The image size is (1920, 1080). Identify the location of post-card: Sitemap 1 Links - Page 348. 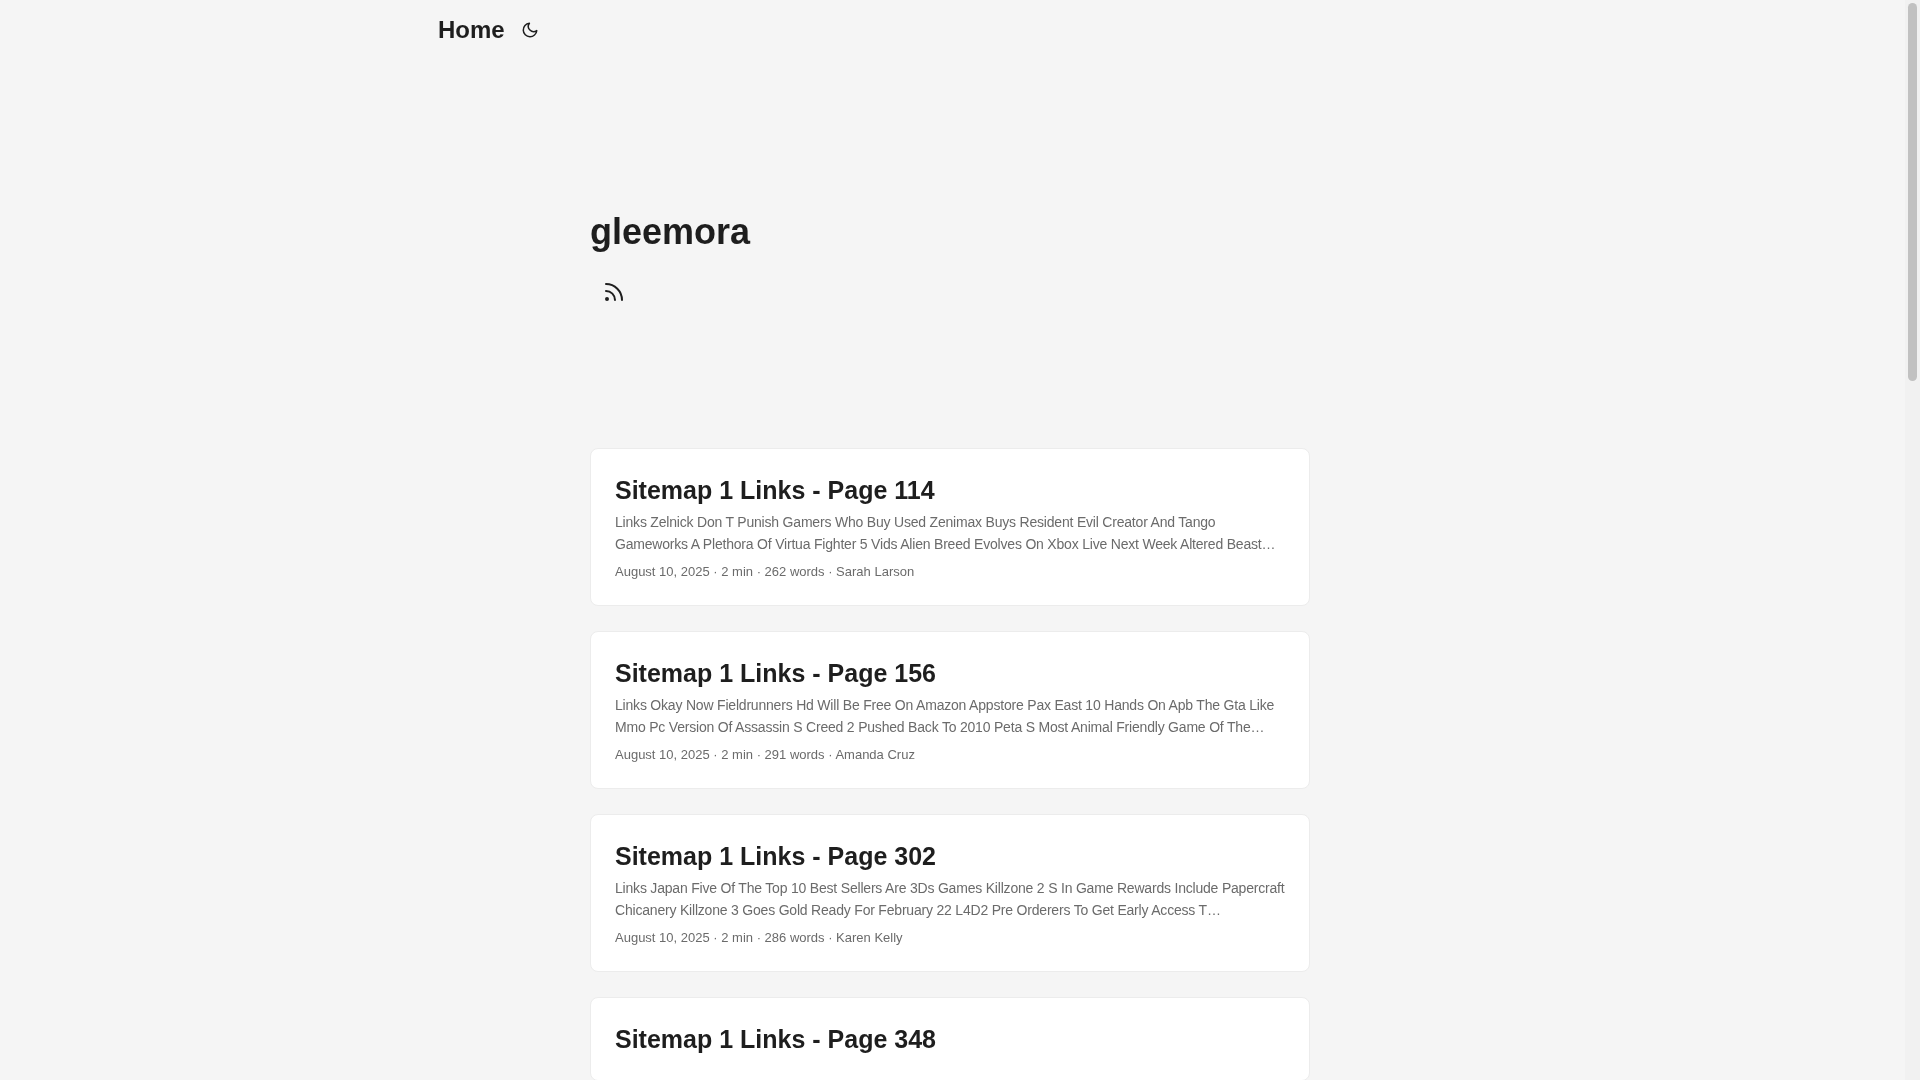
(950, 1038).